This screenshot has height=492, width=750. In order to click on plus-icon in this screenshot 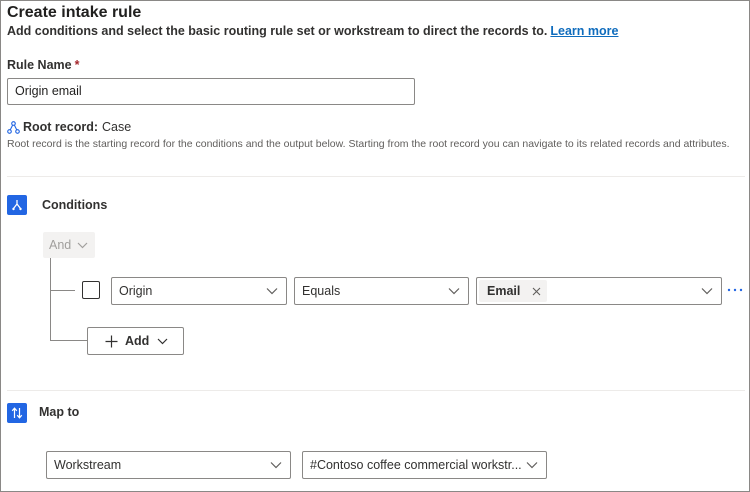, I will do `click(111, 341)`.